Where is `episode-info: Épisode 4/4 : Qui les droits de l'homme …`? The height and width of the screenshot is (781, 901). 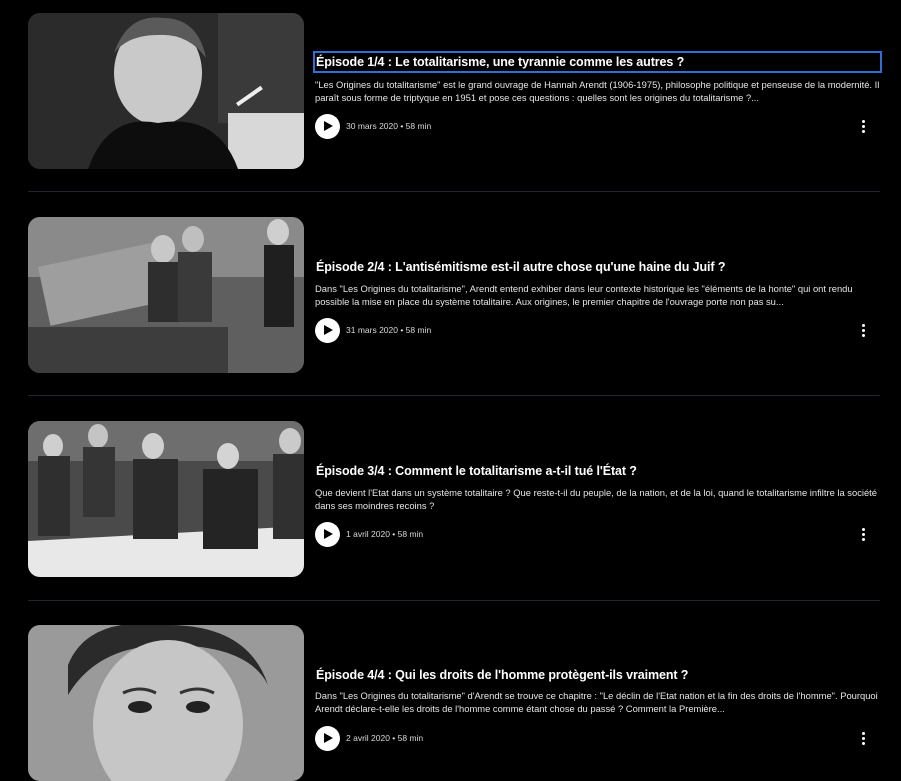 episode-info: Épisode 4/4 : Qui les droits de l'homme … is located at coordinates (597, 703).